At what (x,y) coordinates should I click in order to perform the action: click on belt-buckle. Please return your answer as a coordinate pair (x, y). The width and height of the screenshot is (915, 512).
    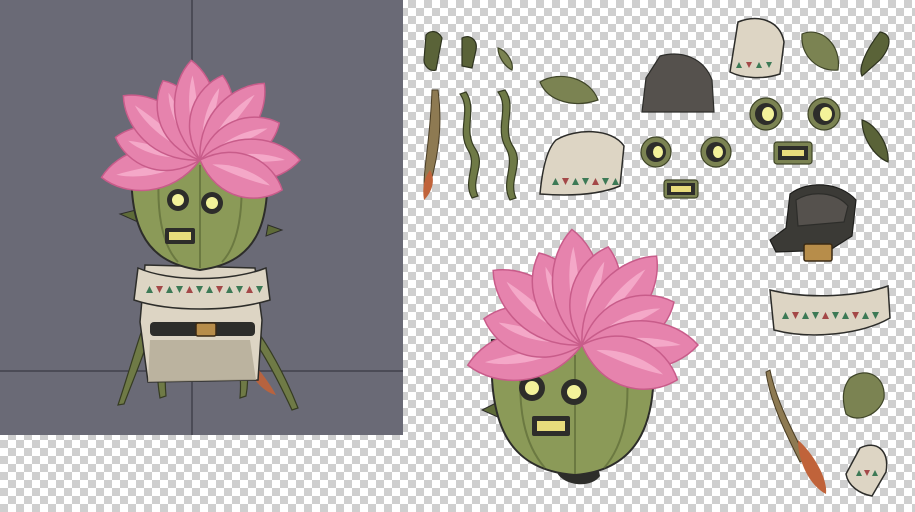
    Looking at the image, I should click on (818, 252).